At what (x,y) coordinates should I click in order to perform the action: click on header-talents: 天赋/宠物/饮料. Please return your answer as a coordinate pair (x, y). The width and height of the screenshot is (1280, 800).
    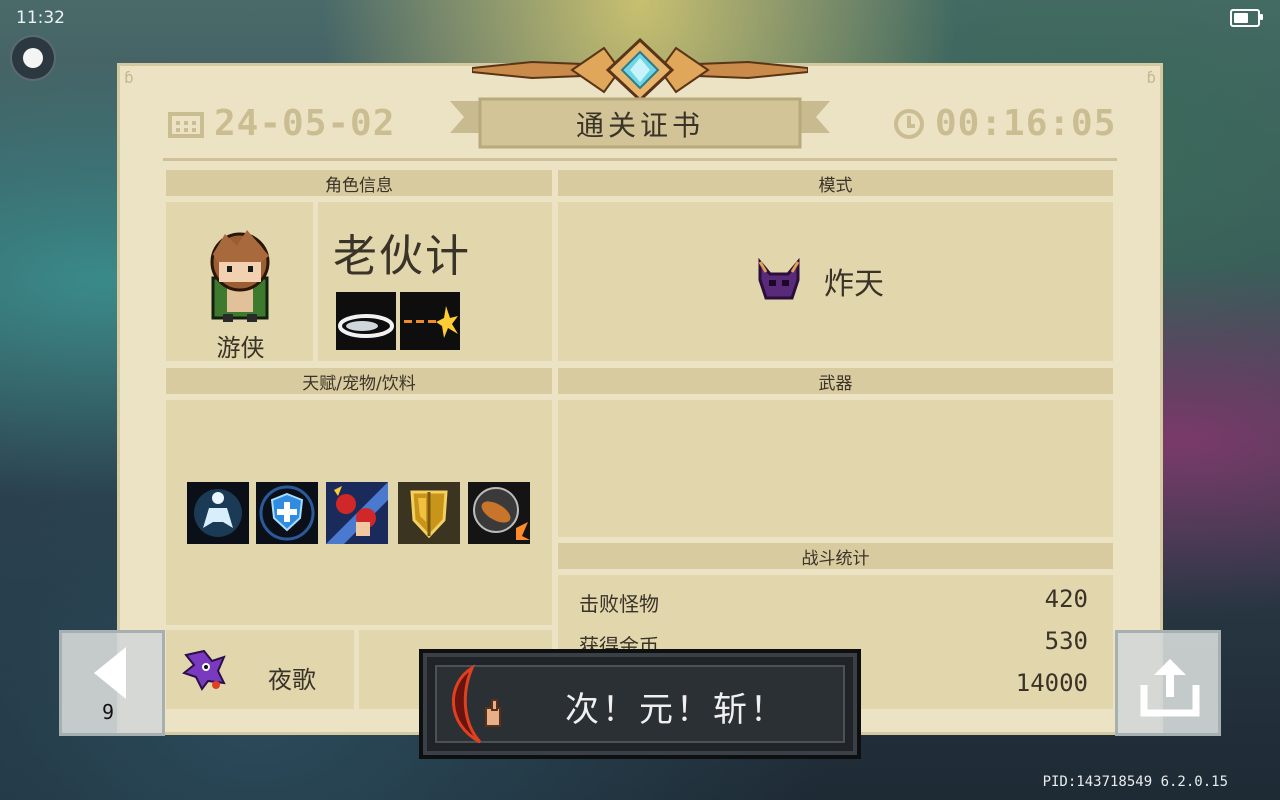
    Looking at the image, I should click on (359, 381).